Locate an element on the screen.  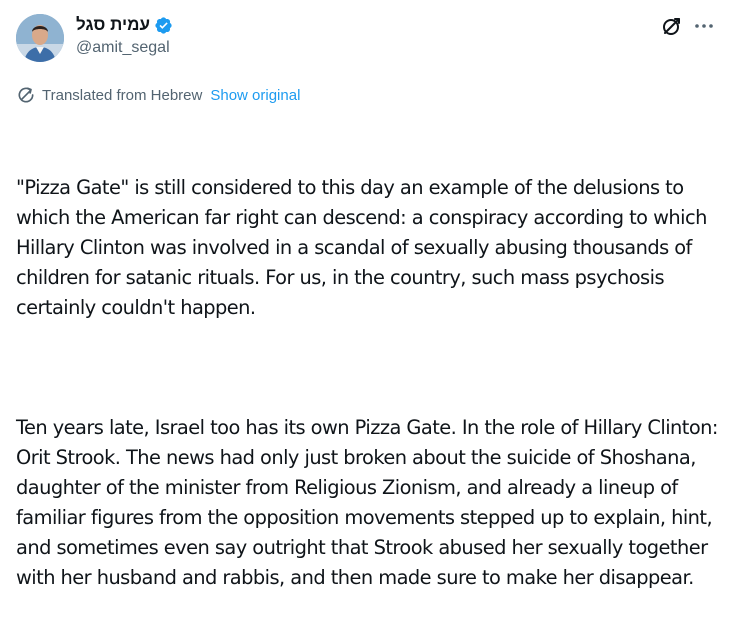
translated-label: Translated from Hebrew is located at coordinates (122, 95).